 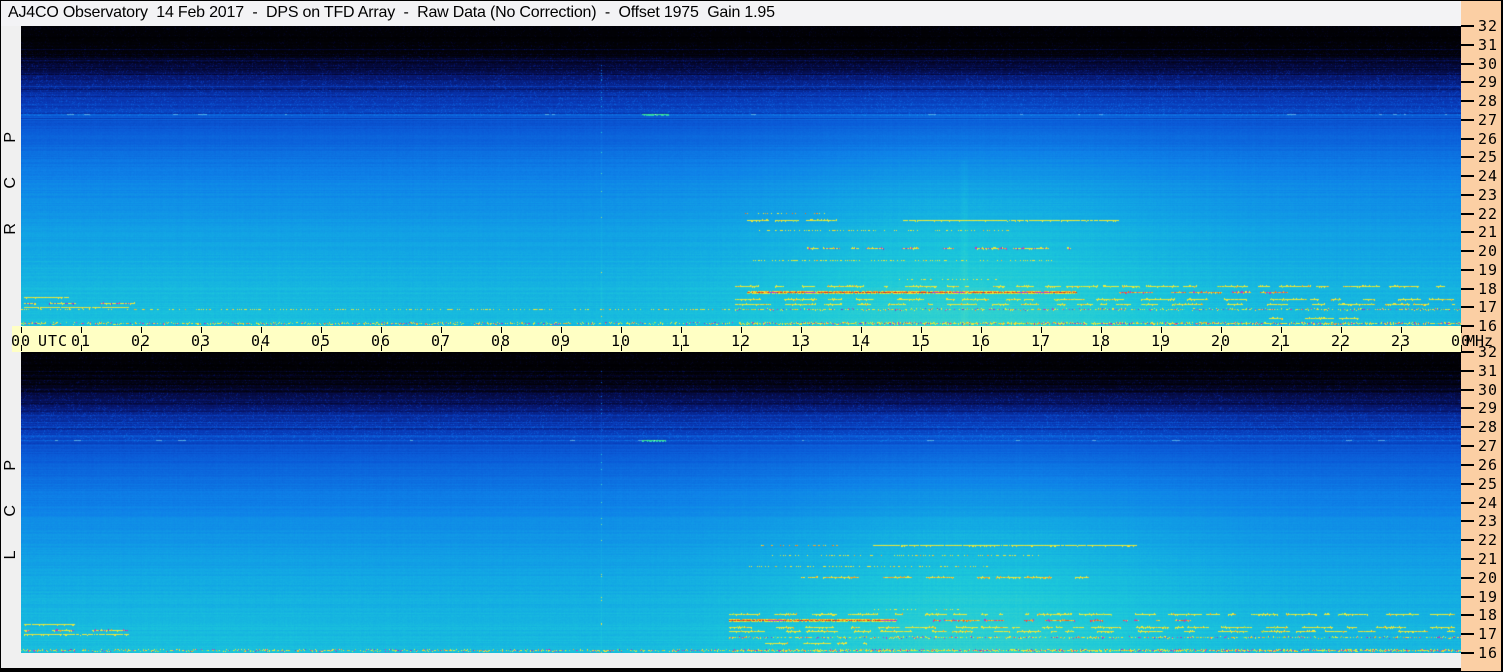 What do you see at coordinates (561, 341) in the screenshot?
I see `time-tick-label: 09` at bounding box center [561, 341].